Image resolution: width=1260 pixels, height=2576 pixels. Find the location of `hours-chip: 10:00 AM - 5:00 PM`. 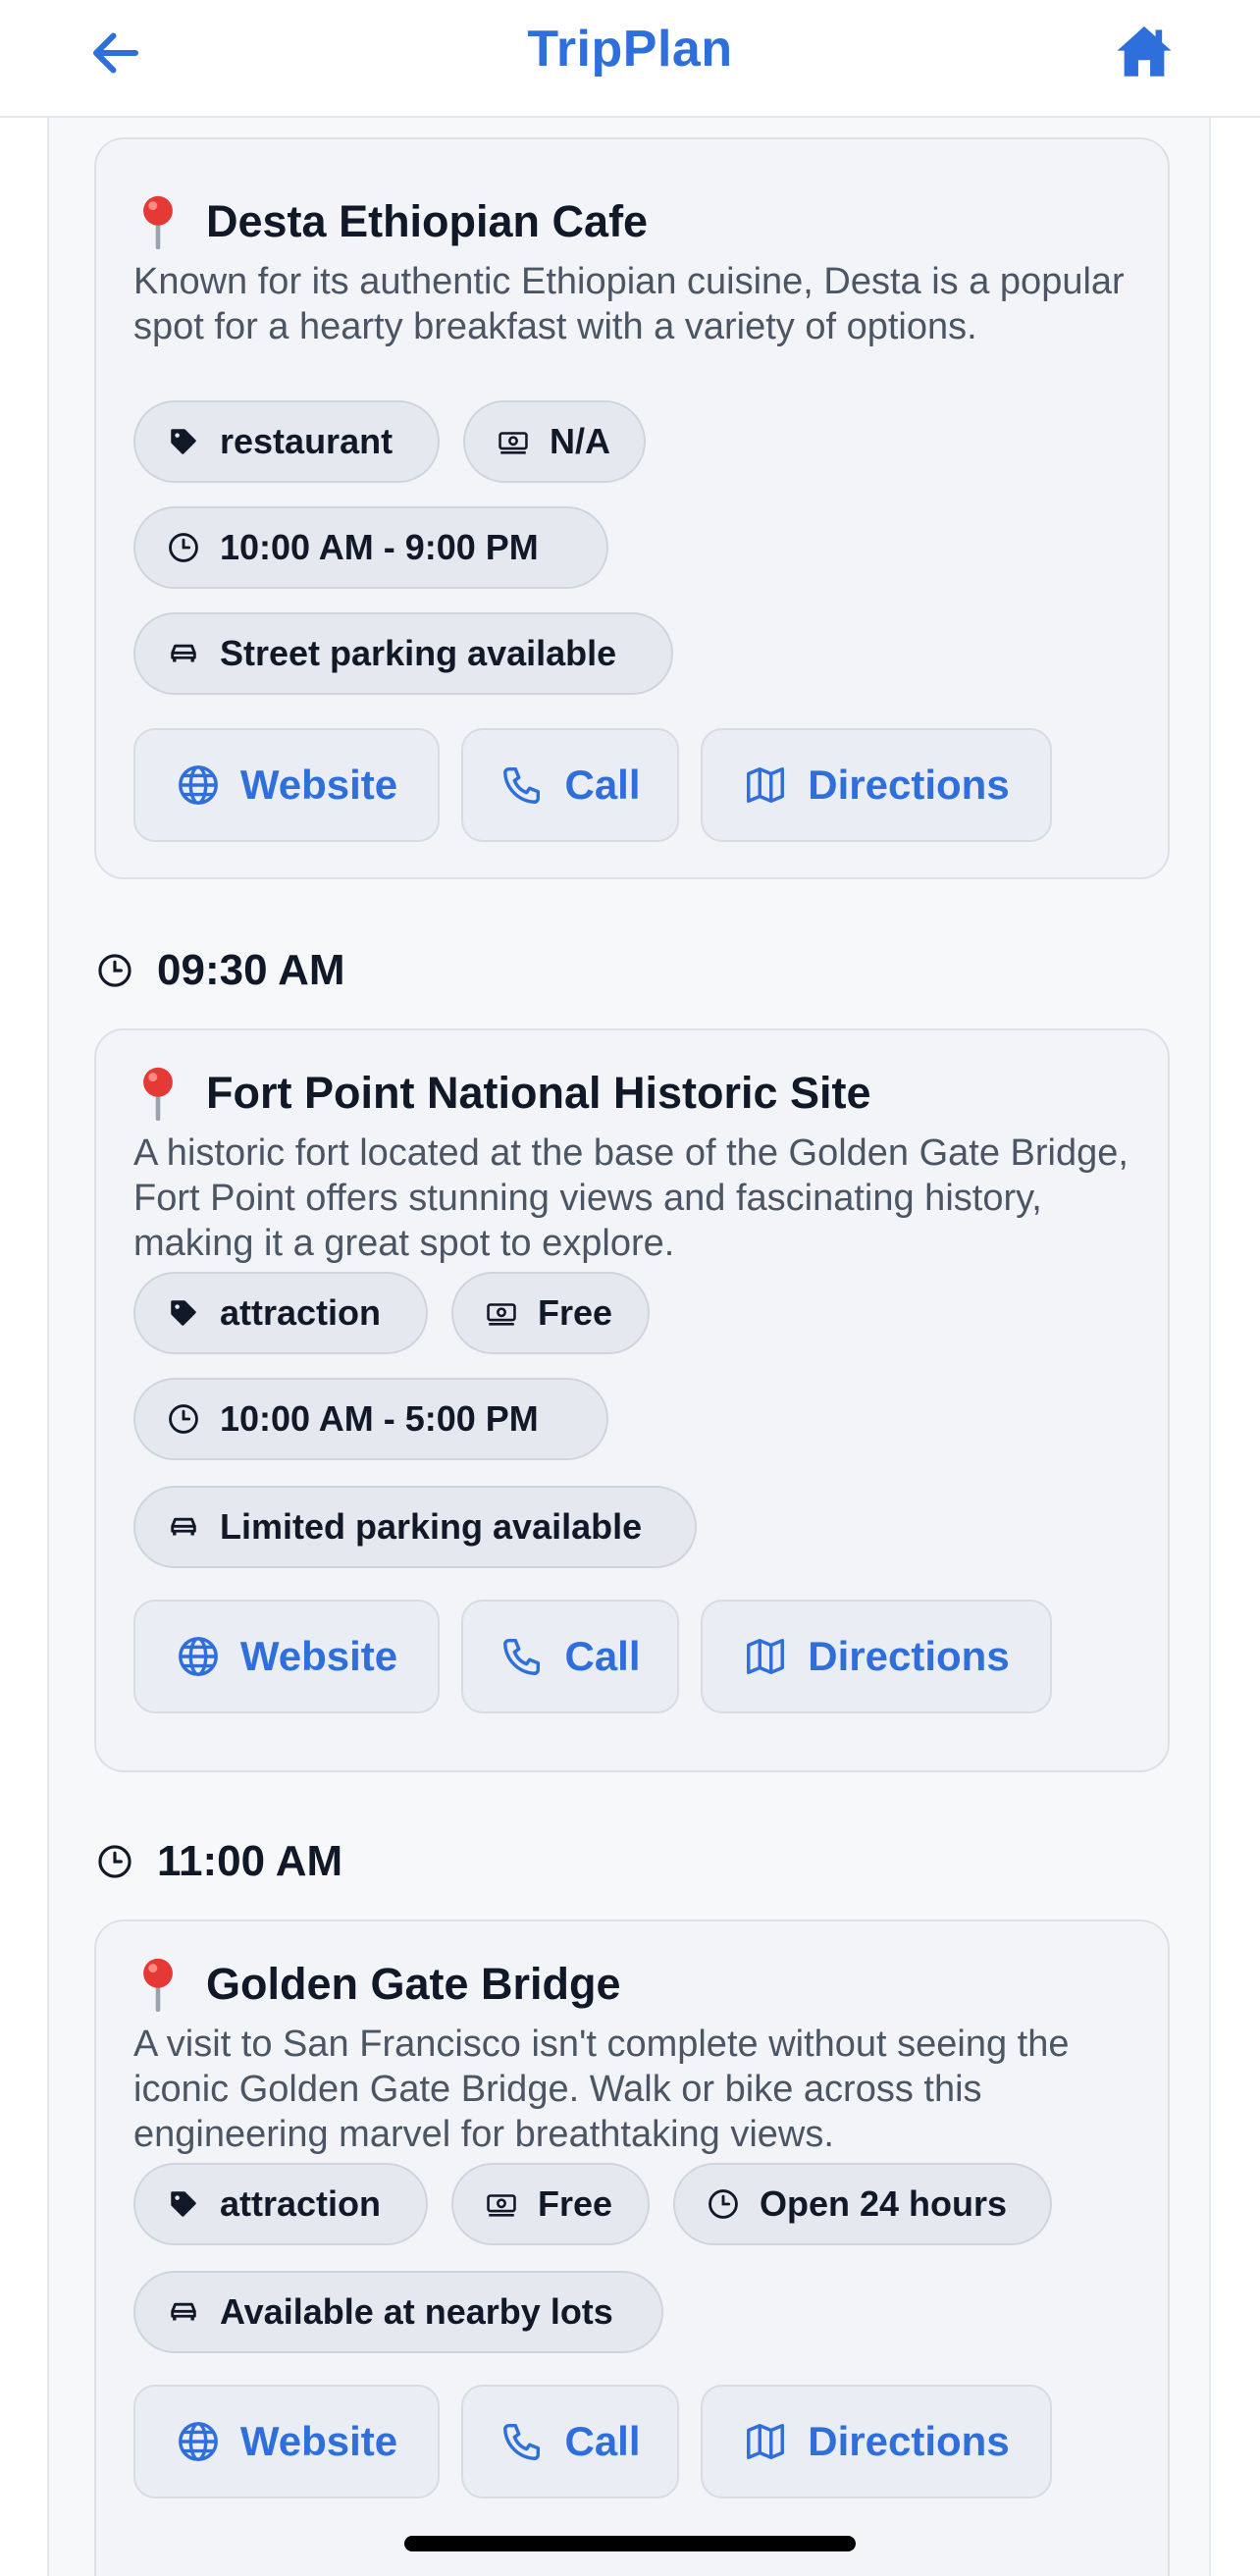

hours-chip: 10:00 AM - 5:00 PM is located at coordinates (370, 1419).